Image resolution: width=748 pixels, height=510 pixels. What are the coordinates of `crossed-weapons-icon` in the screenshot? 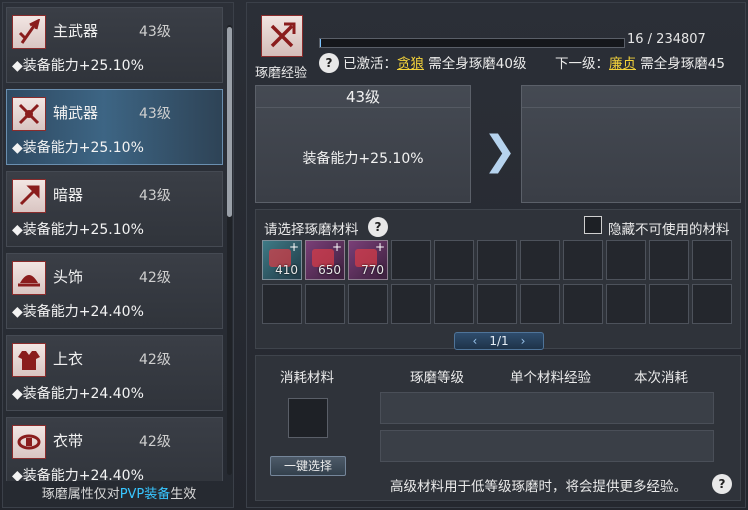 It's located at (29, 114).